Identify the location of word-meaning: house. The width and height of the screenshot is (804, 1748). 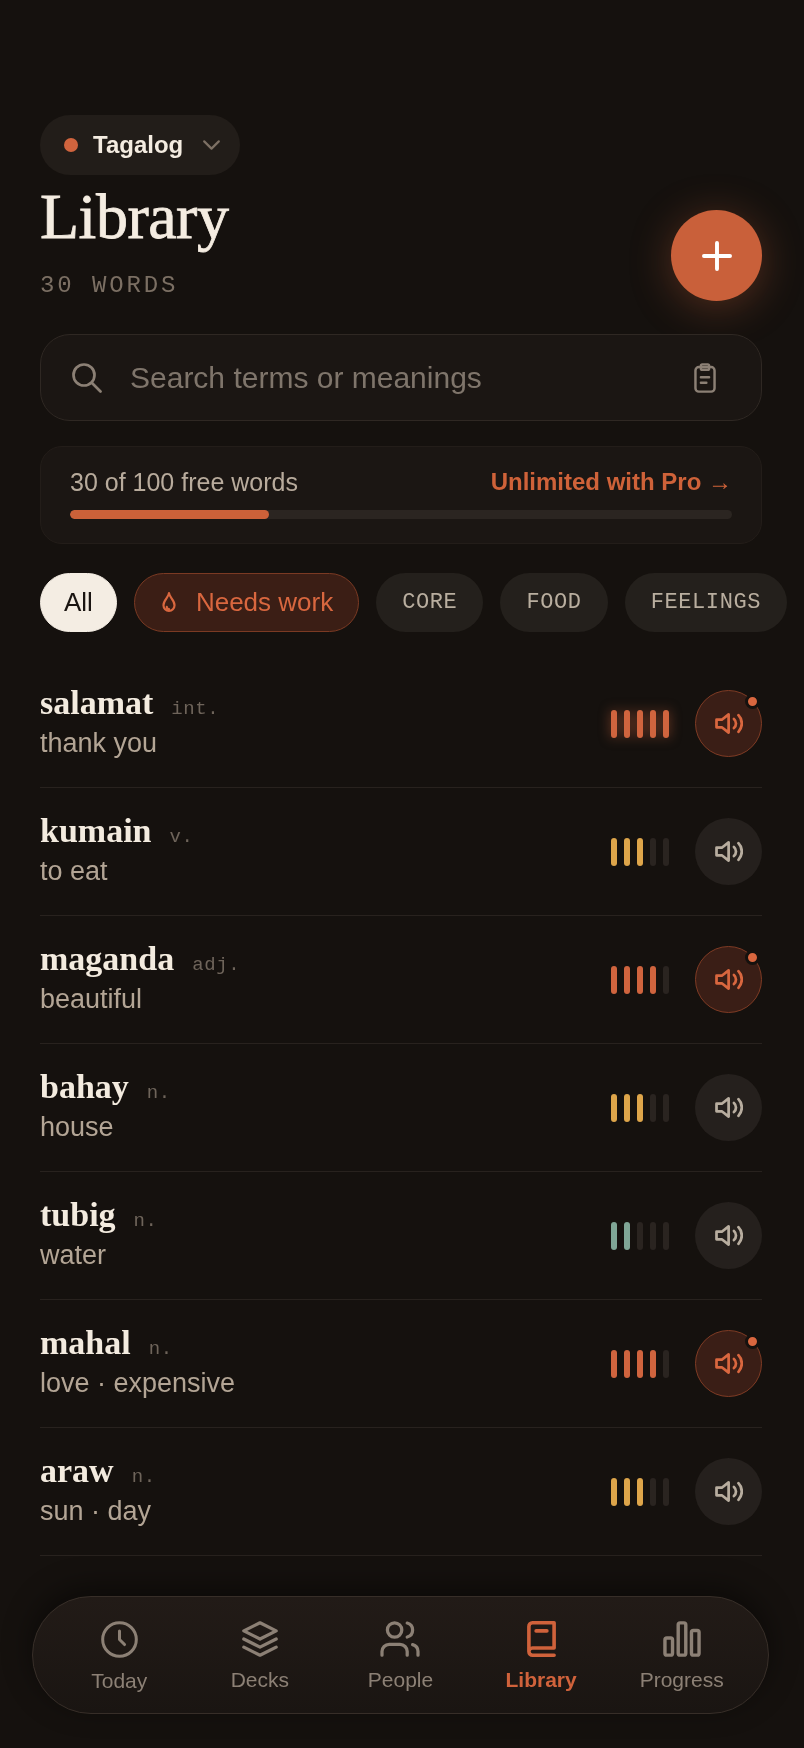
(77, 1127).